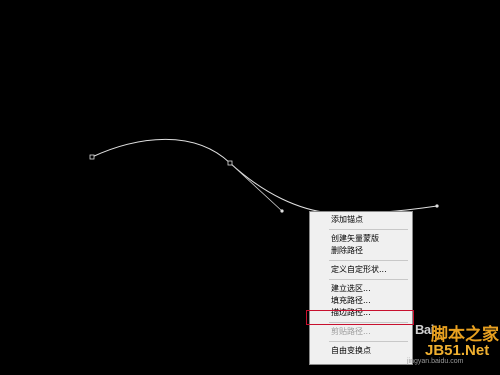  I want to click on direction-handle, so click(282, 211).